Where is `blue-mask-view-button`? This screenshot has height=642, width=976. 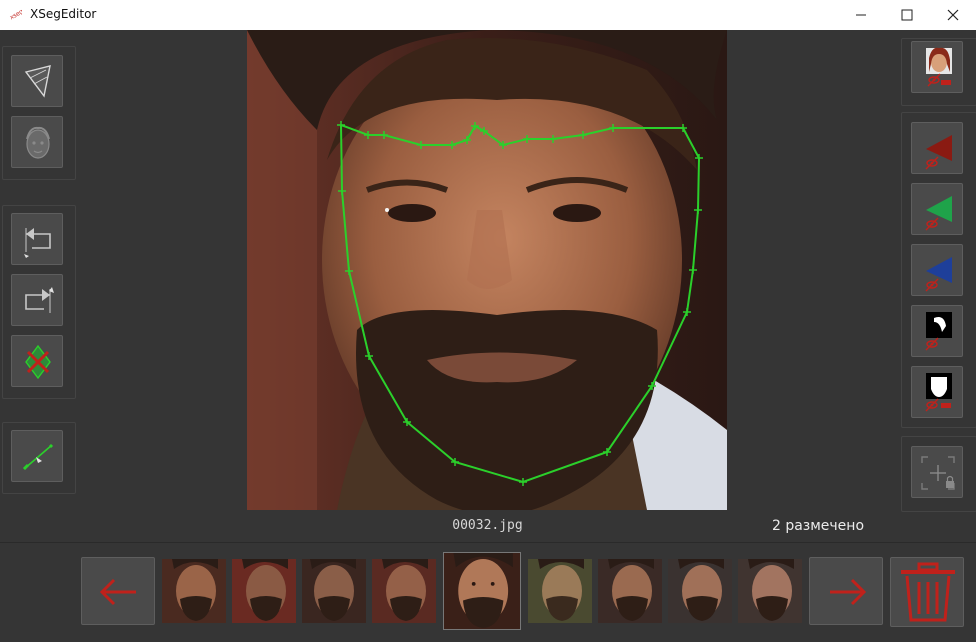 blue-mask-view-button is located at coordinates (937, 270).